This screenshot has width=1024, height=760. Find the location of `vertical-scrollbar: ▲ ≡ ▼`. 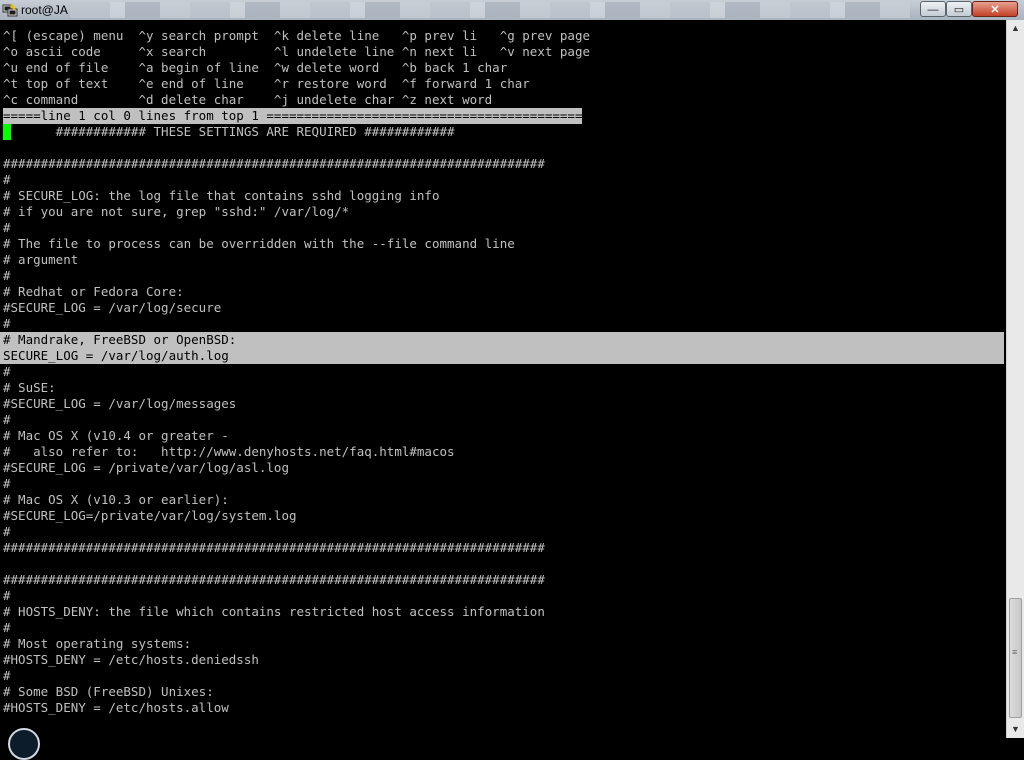

vertical-scrollbar: ▲ ≡ ▼ is located at coordinates (1015, 379).